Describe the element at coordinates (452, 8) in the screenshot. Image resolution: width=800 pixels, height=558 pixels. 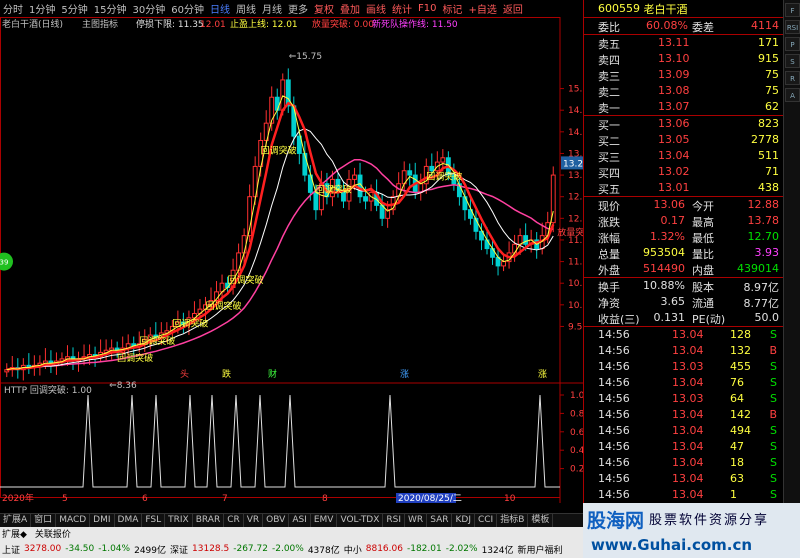
I see `toolbar-item-15: 标记` at that location.